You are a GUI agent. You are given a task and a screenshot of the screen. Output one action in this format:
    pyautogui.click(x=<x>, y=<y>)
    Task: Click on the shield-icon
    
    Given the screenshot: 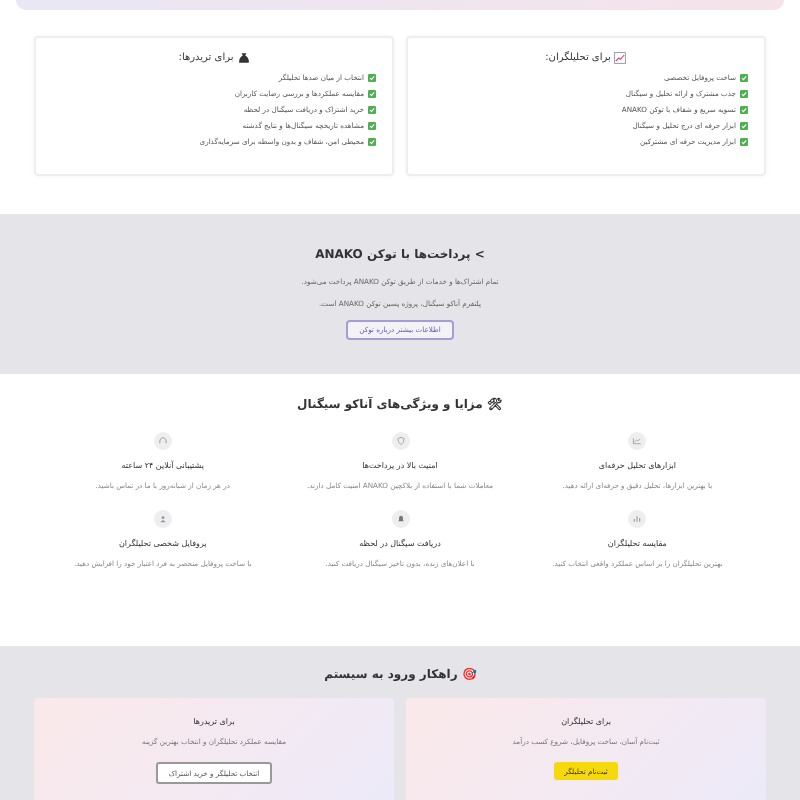 What is the action you would take?
    pyautogui.click(x=400, y=441)
    